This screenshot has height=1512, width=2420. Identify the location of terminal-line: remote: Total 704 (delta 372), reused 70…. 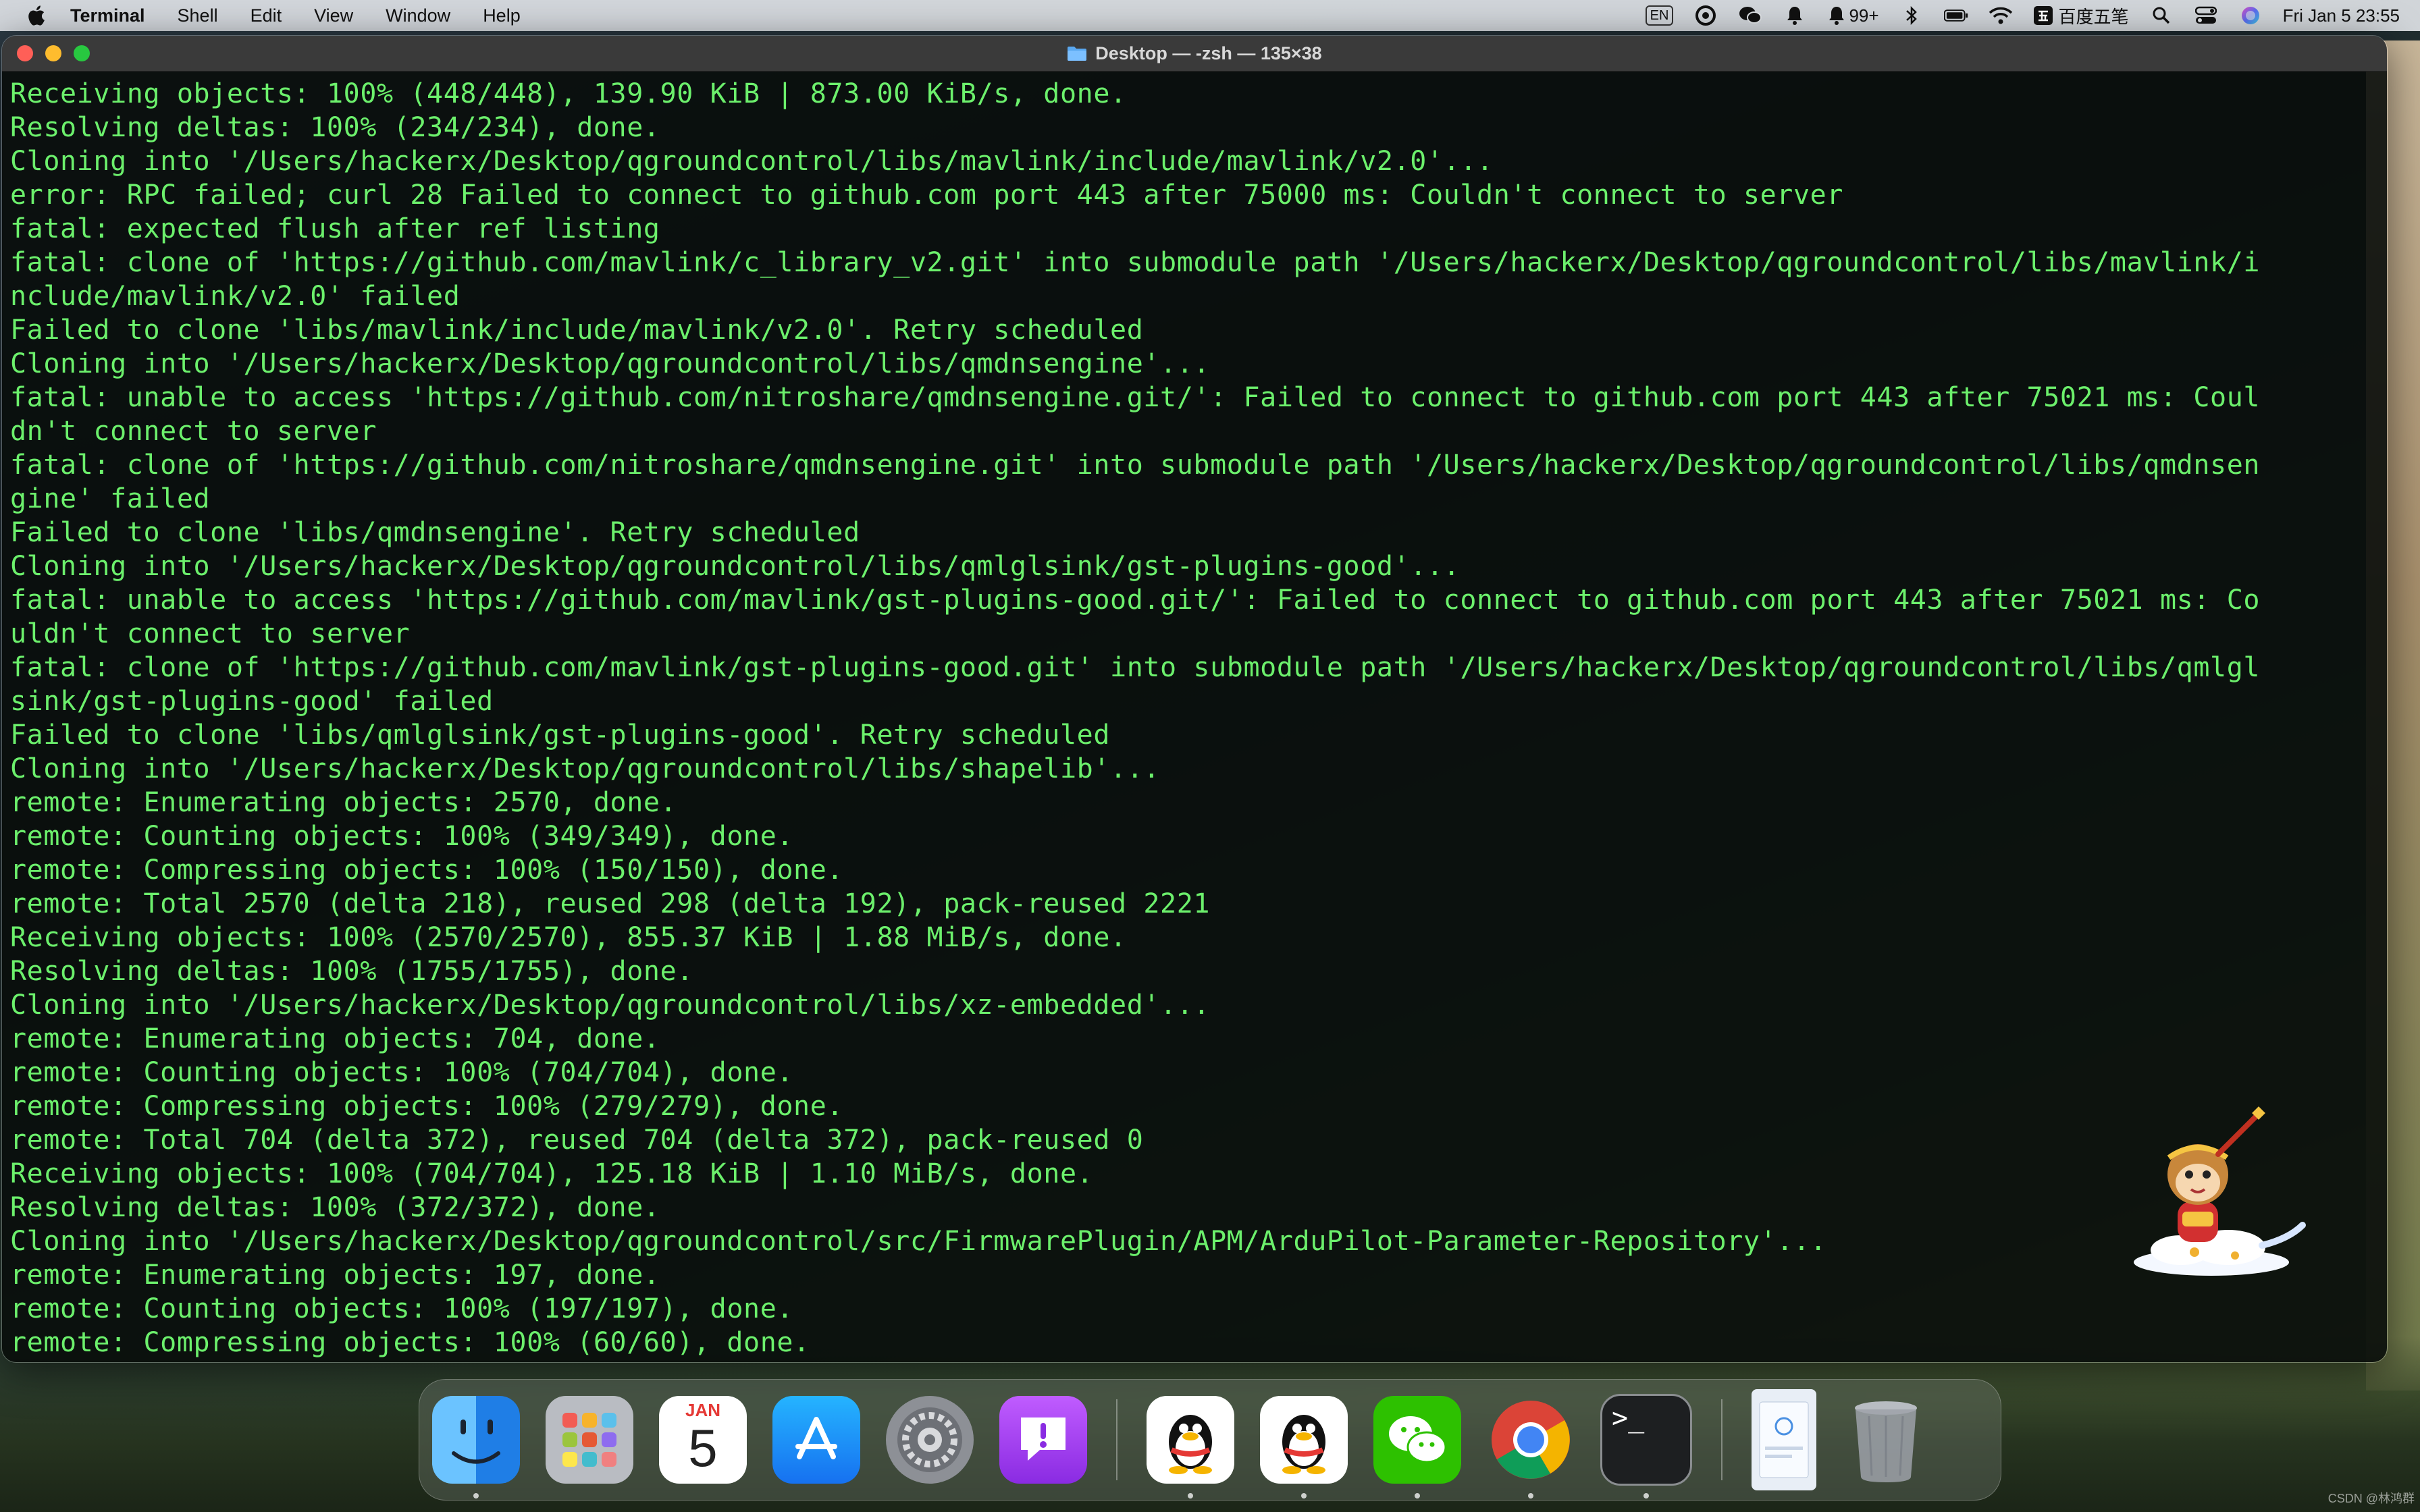
(577, 1140).